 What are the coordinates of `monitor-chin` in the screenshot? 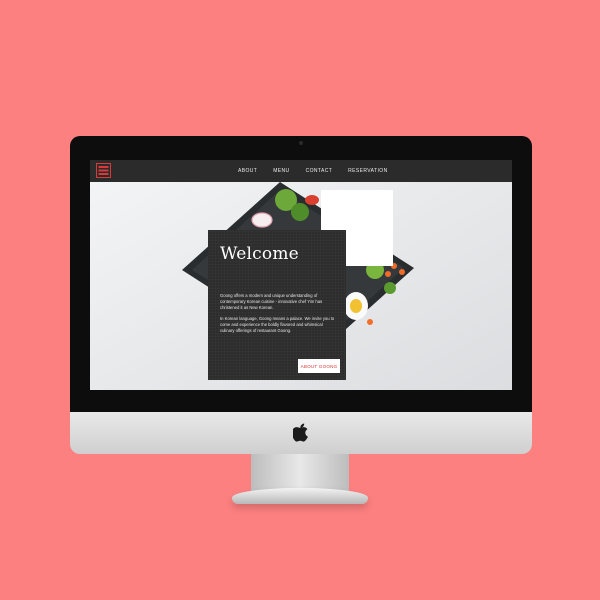 It's located at (301, 433).